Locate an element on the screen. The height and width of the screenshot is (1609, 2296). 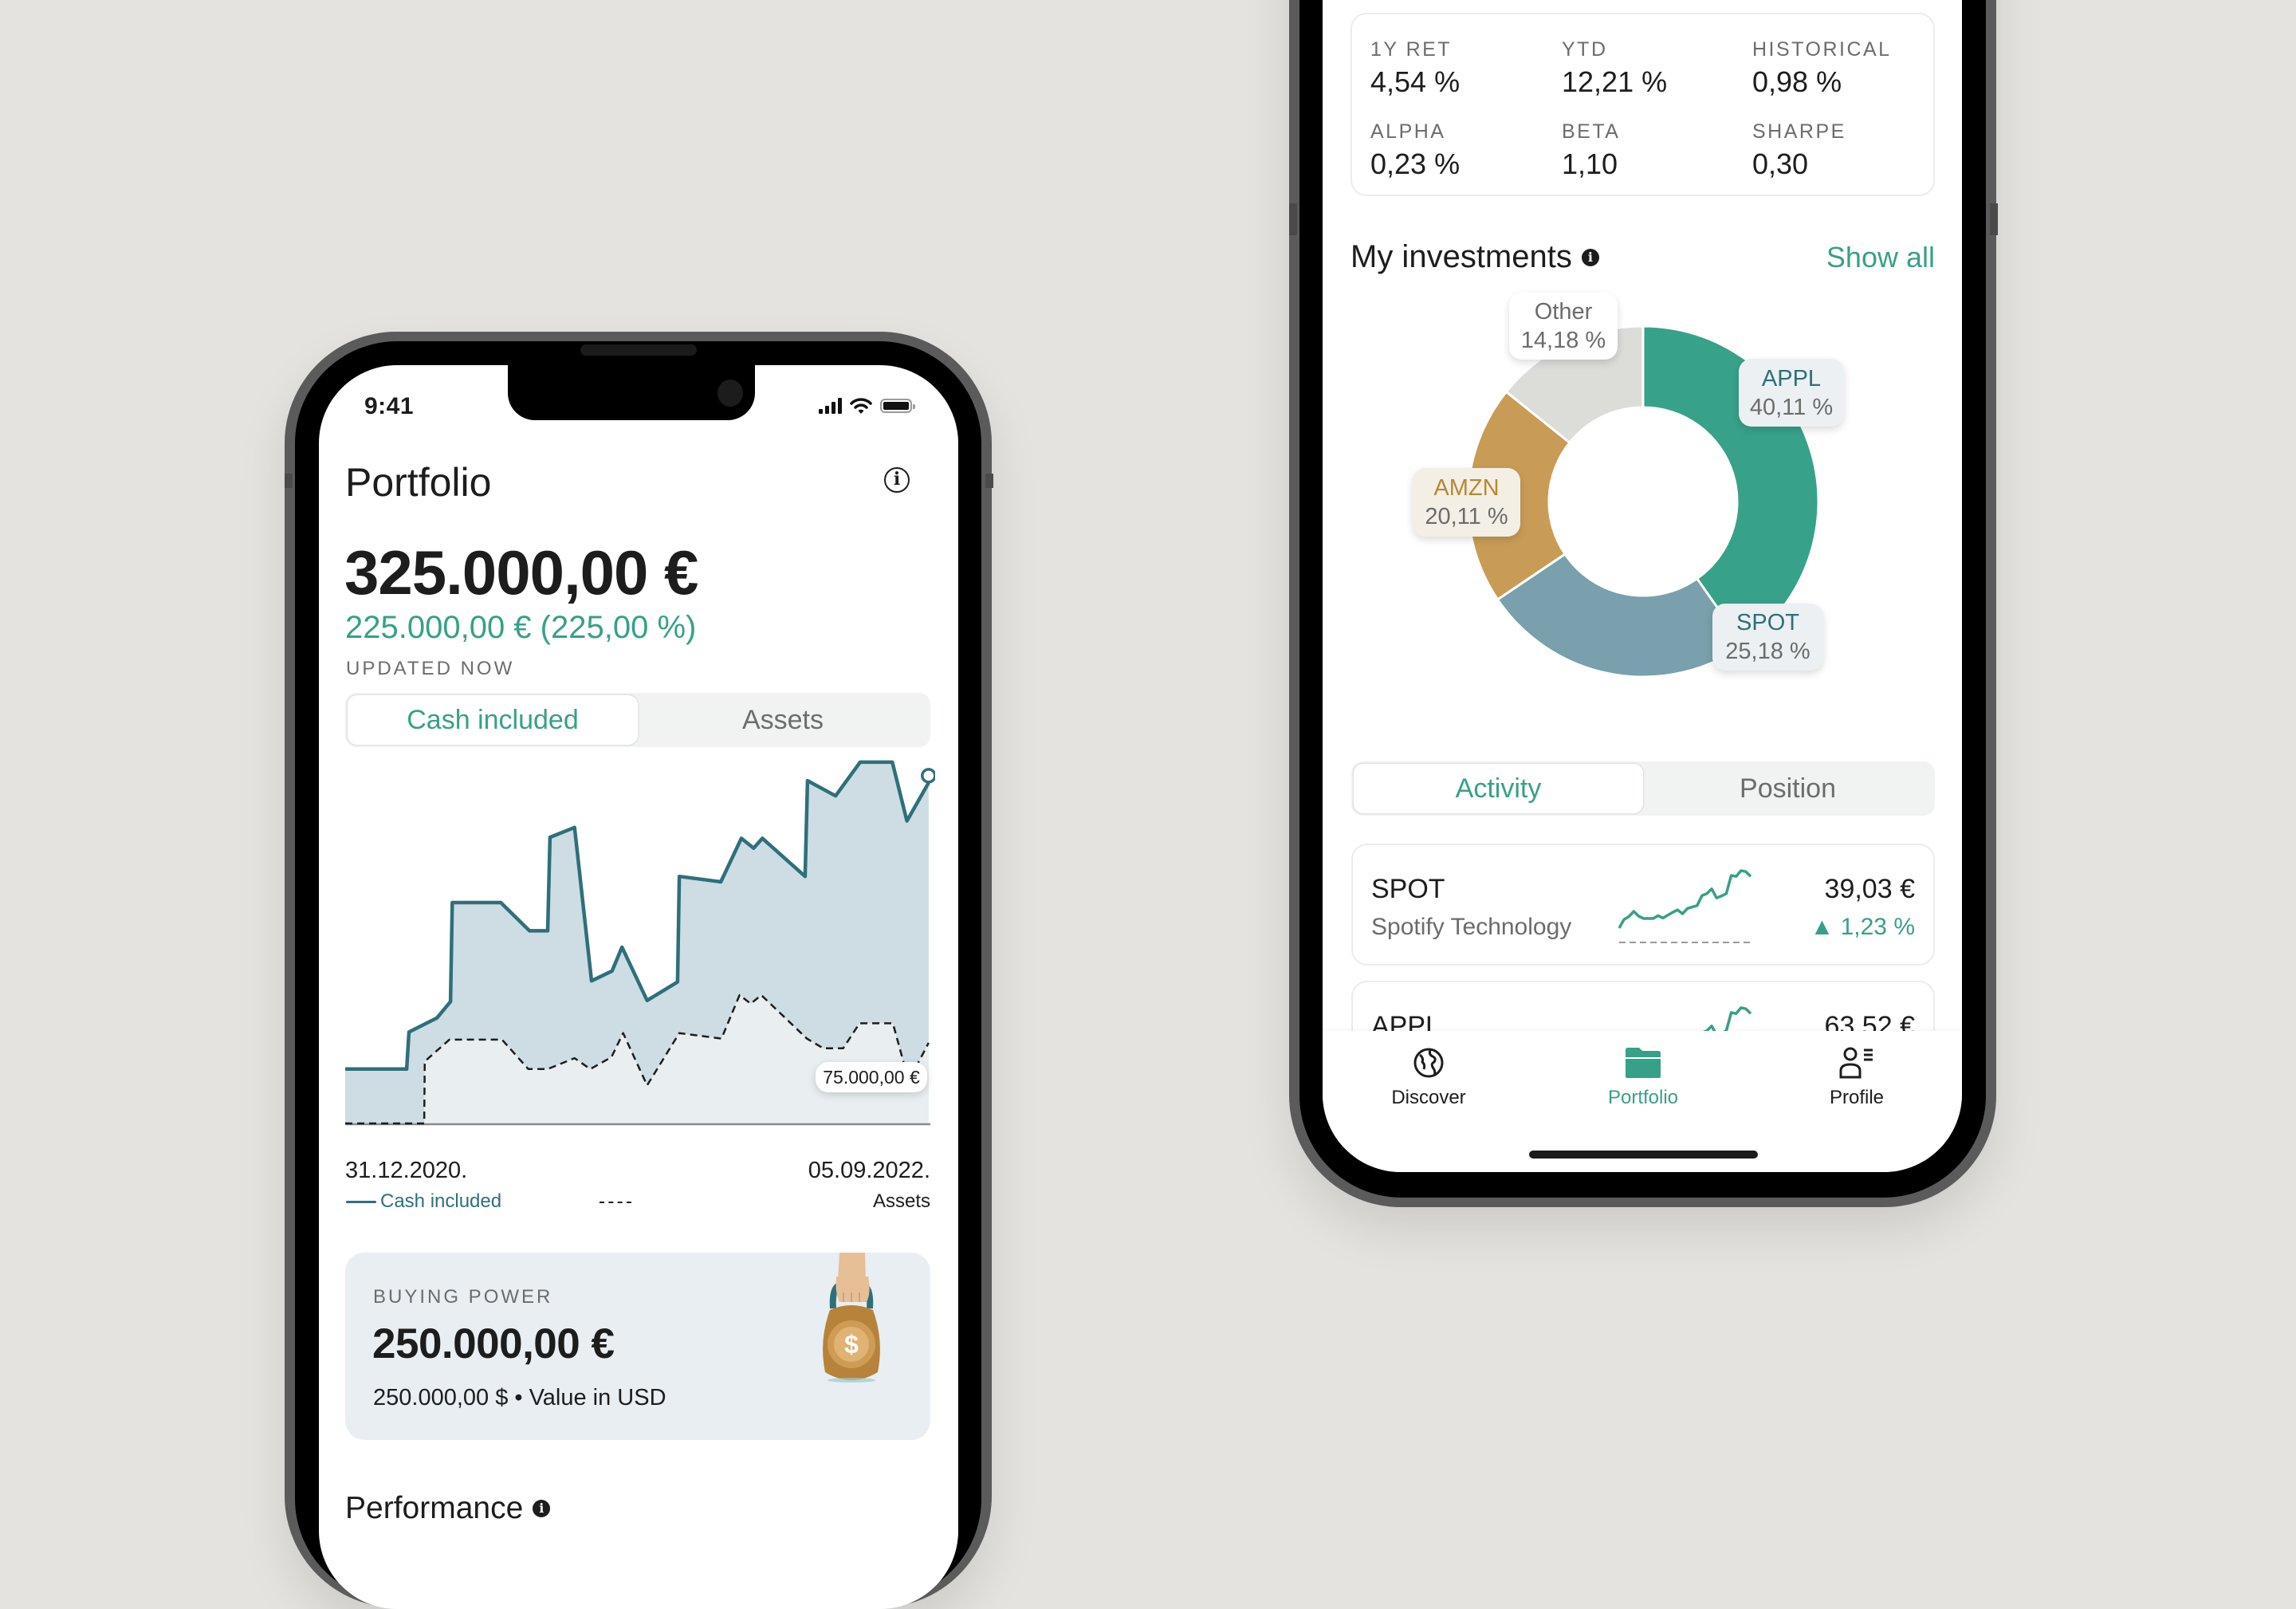
nav-portfolio: Portfolio is located at coordinates (1643, 1078).